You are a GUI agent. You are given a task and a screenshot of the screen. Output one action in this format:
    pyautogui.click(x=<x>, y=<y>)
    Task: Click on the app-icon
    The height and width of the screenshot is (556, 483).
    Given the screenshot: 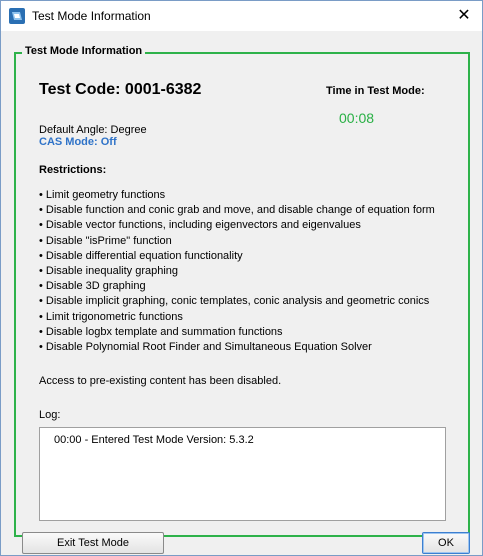 What is the action you would take?
    pyautogui.click(x=17, y=16)
    